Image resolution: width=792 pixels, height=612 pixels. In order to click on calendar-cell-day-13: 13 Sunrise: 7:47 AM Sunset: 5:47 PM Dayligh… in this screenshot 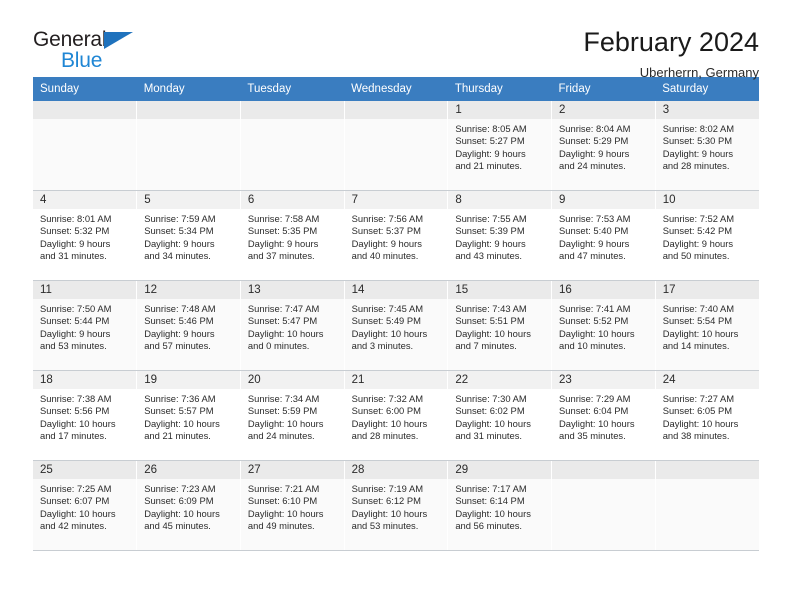, I will do `click(292, 325)`.